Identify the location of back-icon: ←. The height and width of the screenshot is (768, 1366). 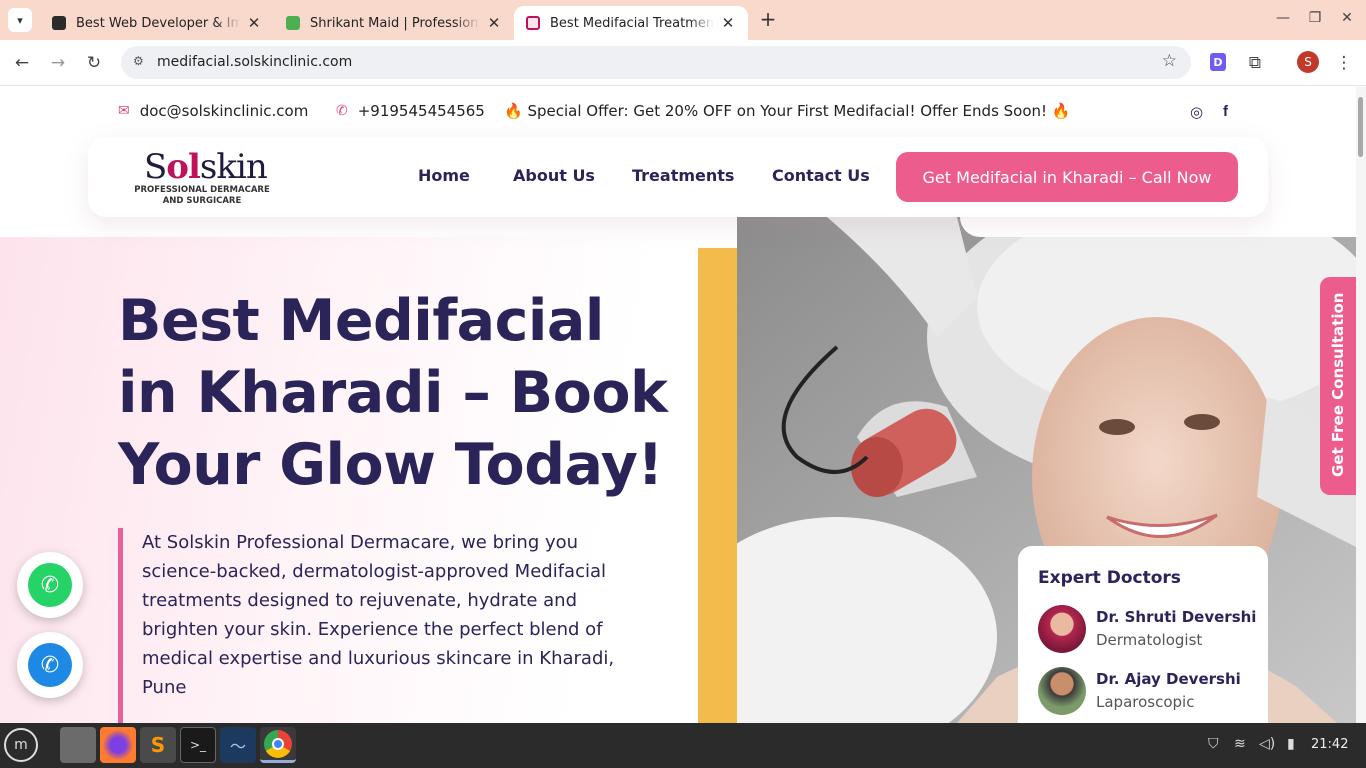
(22, 63).